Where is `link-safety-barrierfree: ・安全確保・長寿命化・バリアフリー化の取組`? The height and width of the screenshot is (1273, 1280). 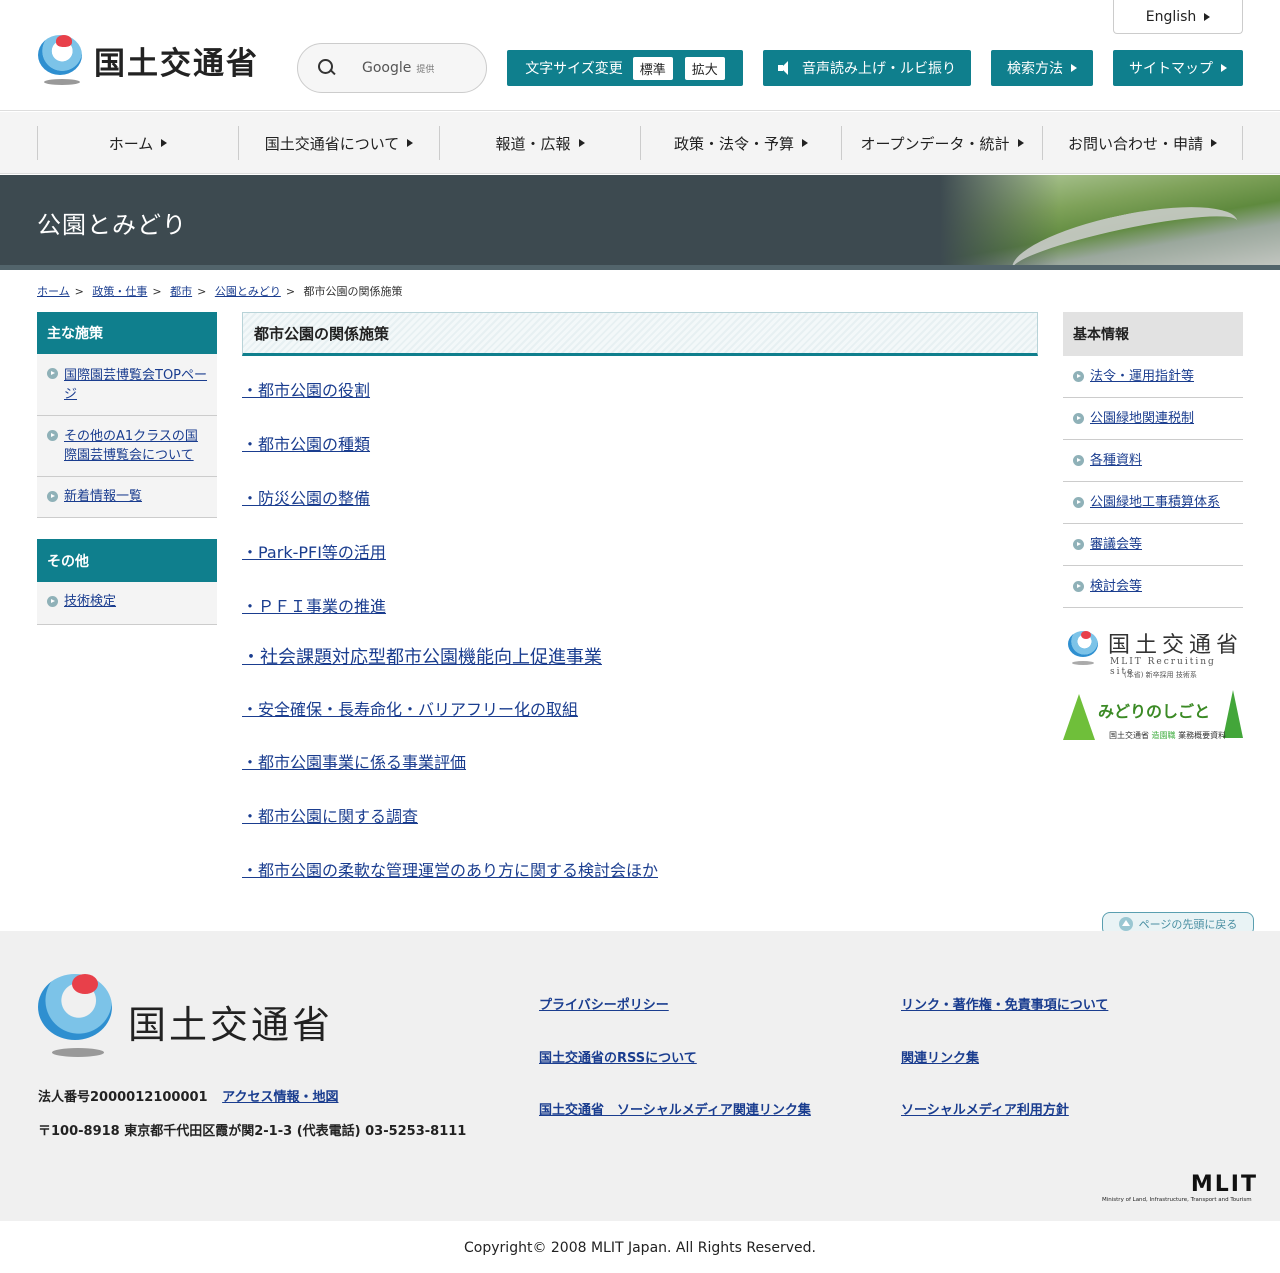
link-safety-barrierfree: ・安全確保・長寿命化・バリアフリー化の取組 is located at coordinates (410, 709).